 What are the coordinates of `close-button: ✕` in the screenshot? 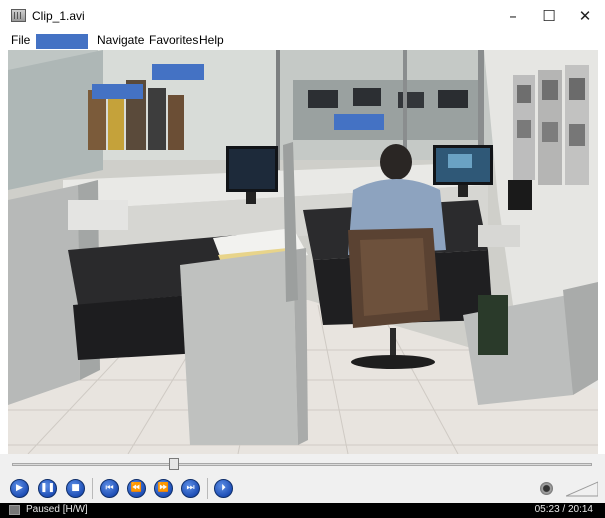 It's located at (585, 16).